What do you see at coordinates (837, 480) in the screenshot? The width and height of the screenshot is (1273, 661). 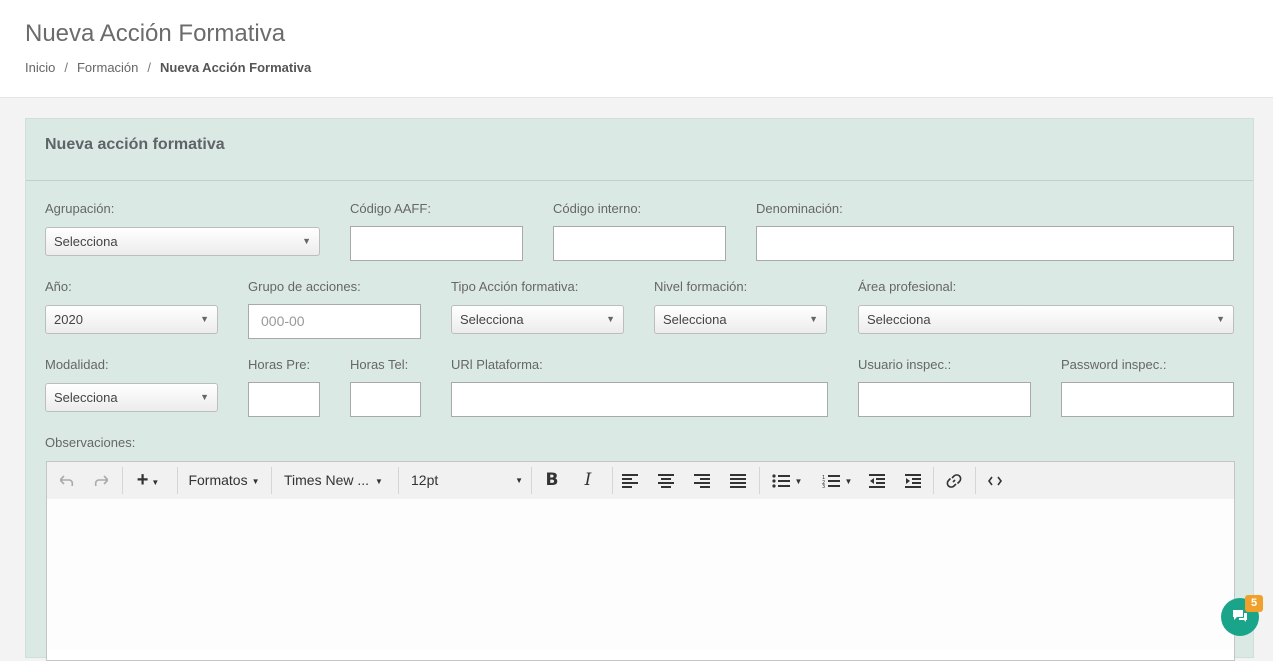 I see `numbered-list-icon: 1 2 3 ▼` at bounding box center [837, 480].